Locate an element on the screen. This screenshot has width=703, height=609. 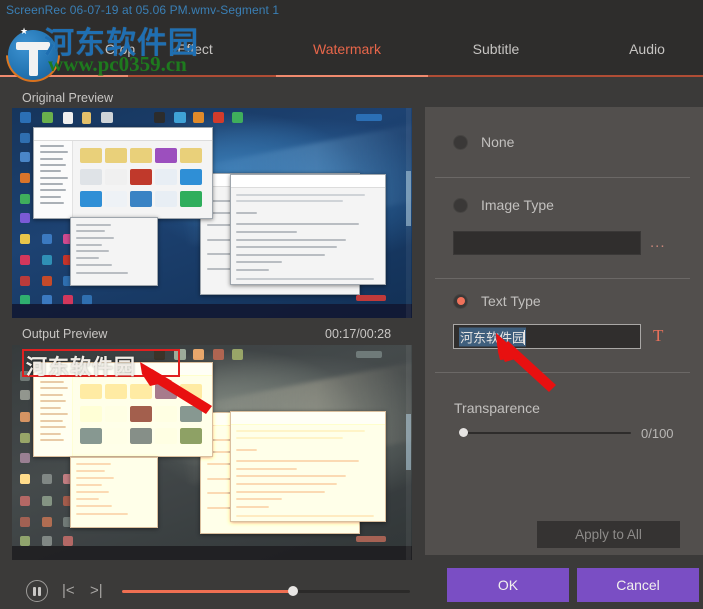
radio-text-type-label: Text Type is located at coordinates (511, 301).